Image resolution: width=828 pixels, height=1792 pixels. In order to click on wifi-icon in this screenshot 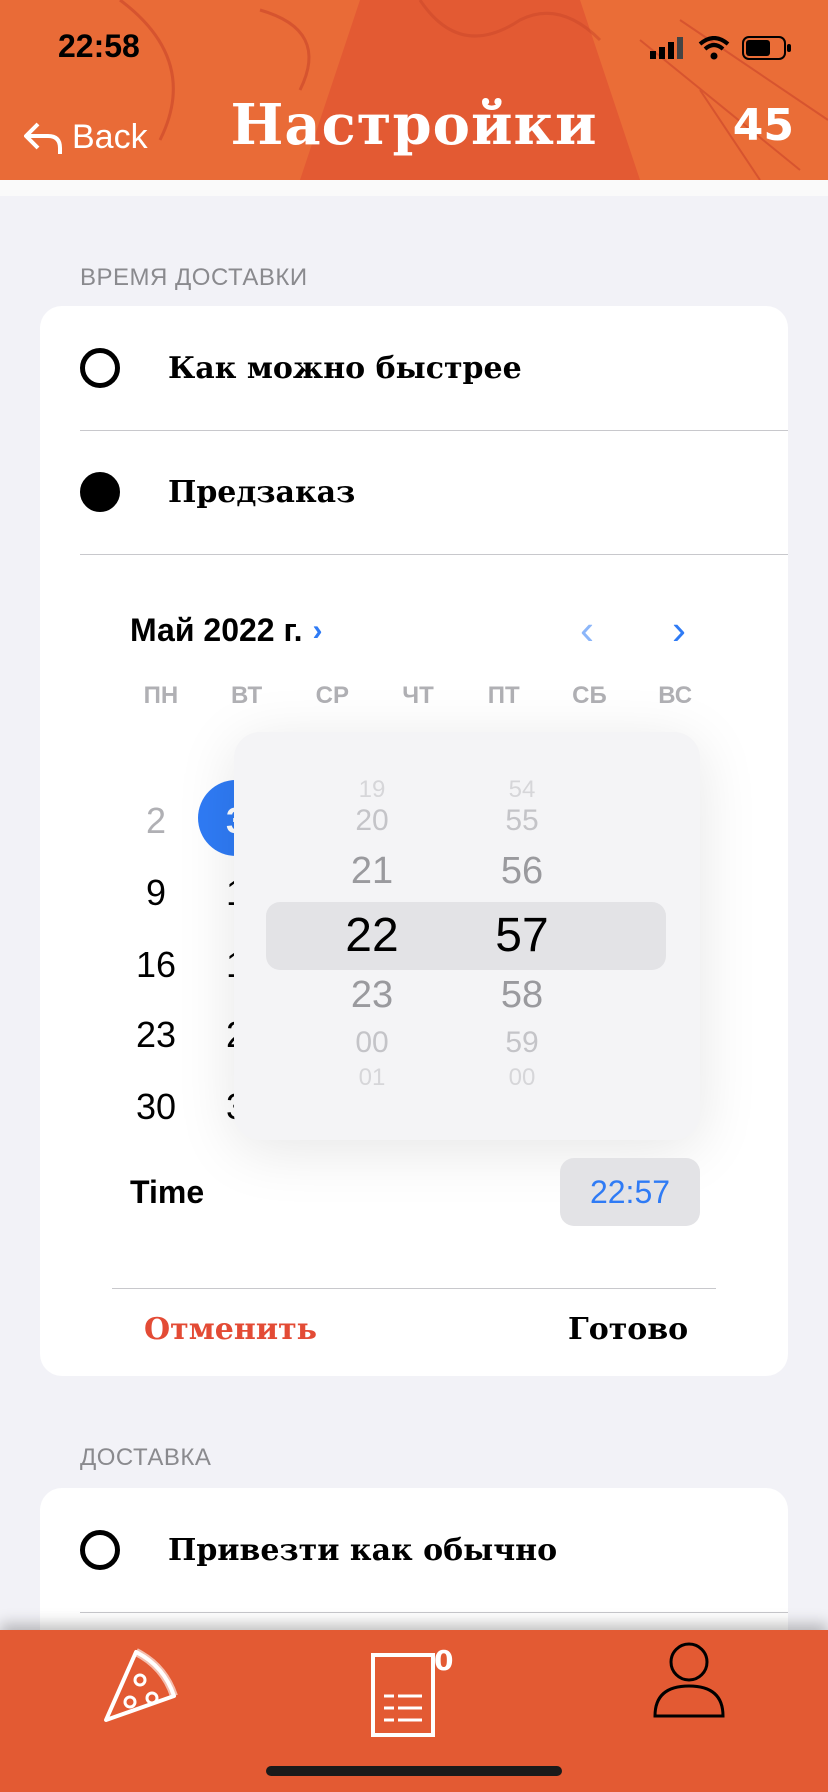, I will do `click(714, 48)`.